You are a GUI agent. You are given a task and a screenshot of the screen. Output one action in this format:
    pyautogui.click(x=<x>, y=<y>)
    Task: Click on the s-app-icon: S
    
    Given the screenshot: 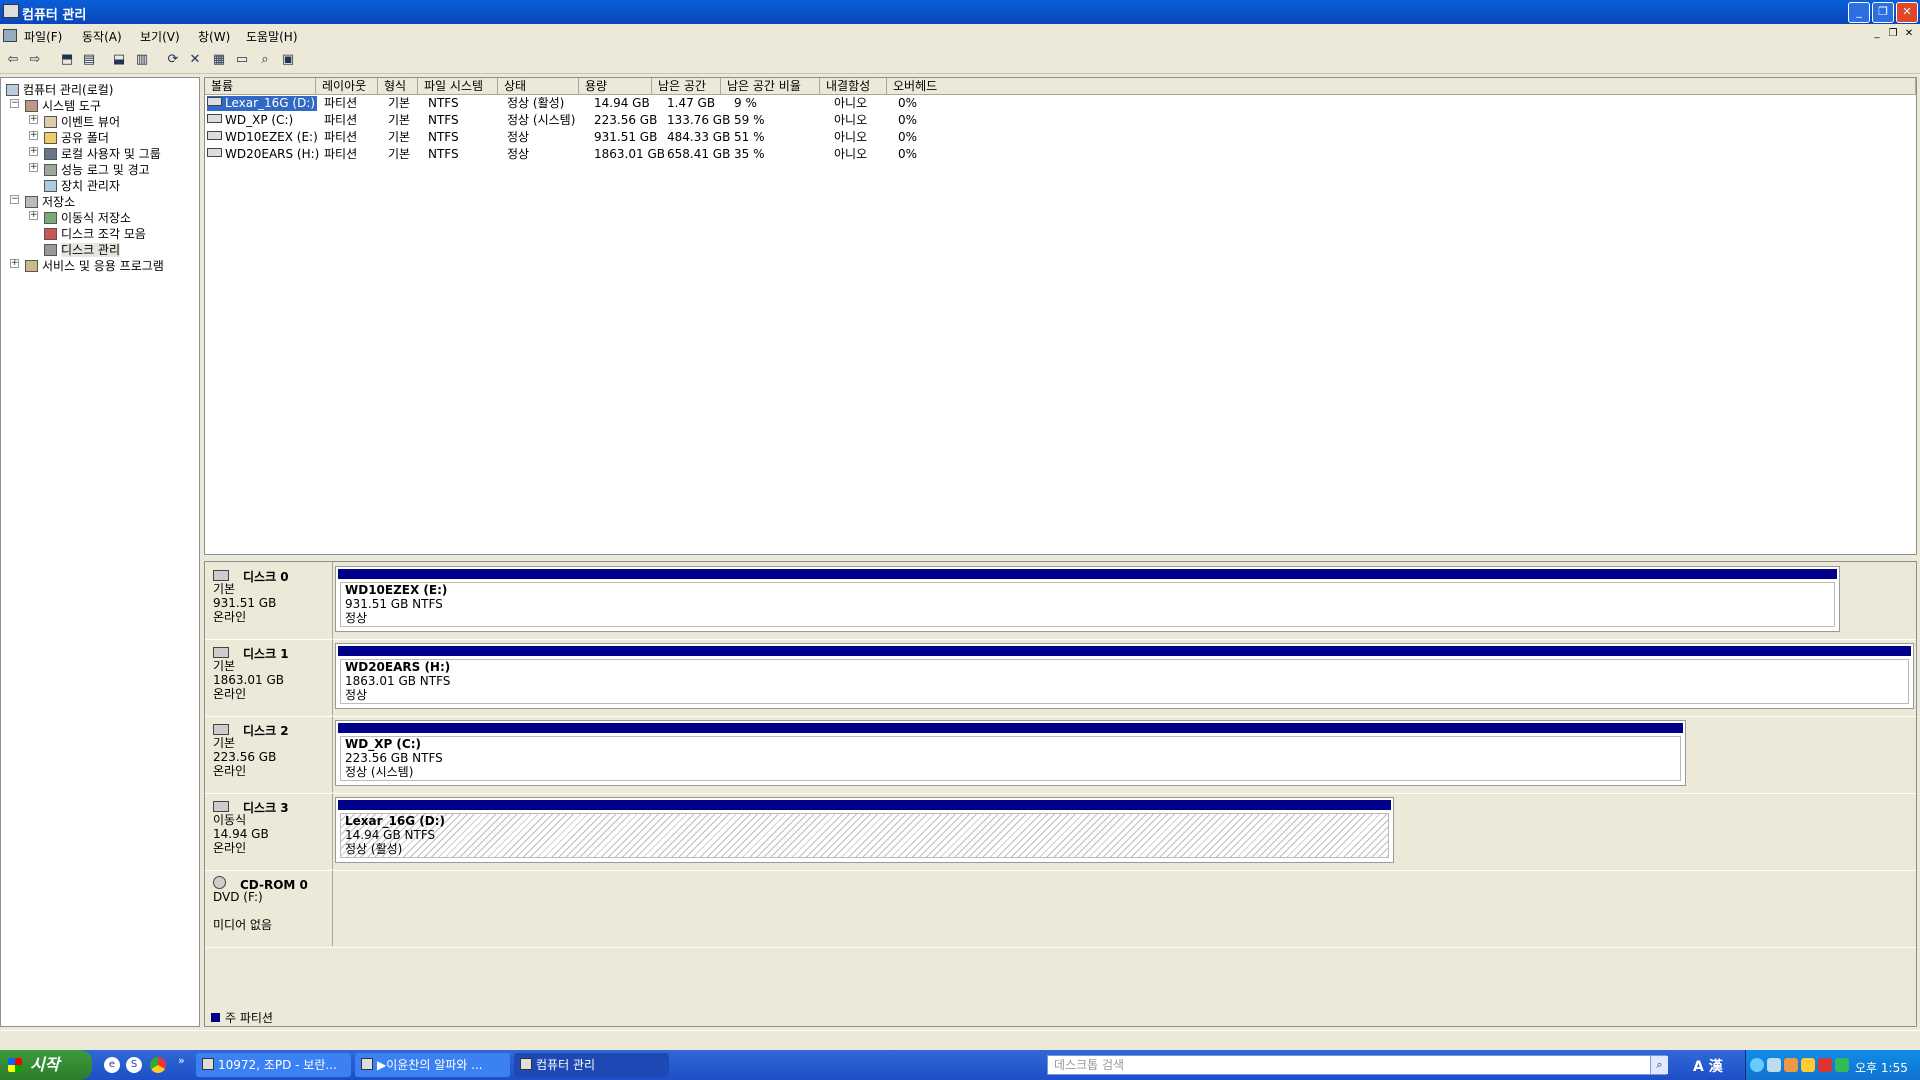 What is the action you would take?
    pyautogui.click(x=134, y=1065)
    